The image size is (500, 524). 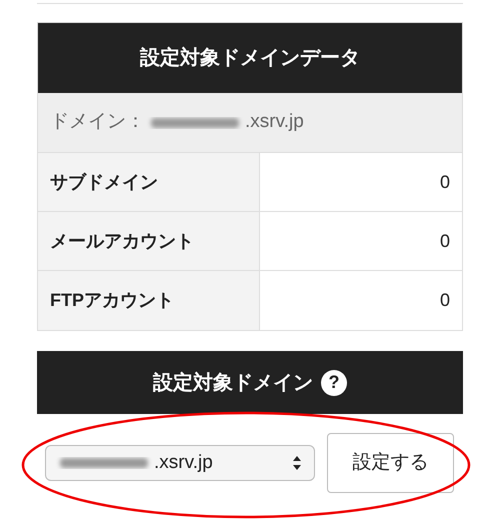 I want to click on submit-button: 設定する, so click(x=390, y=463).